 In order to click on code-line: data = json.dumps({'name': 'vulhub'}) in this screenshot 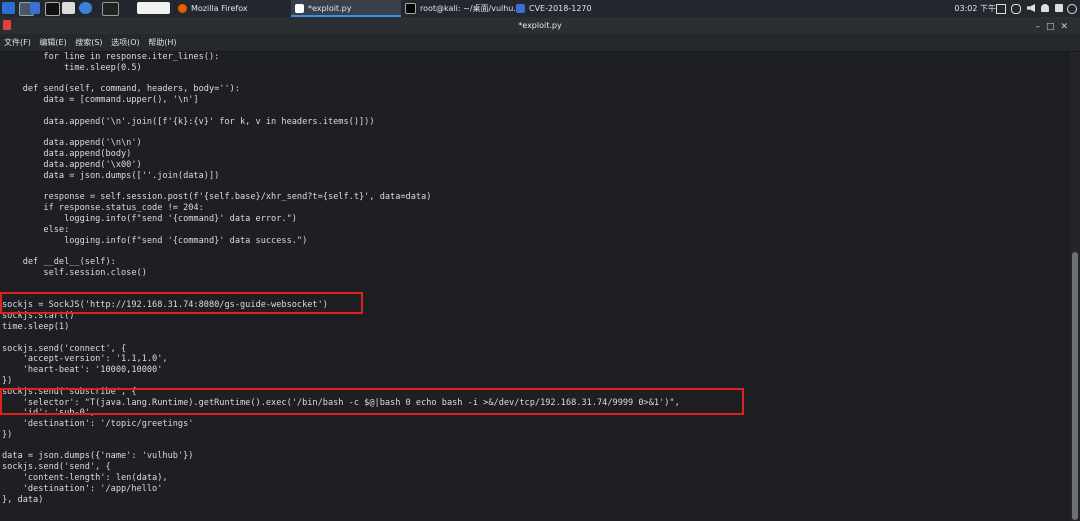, I will do `click(98, 456)`.